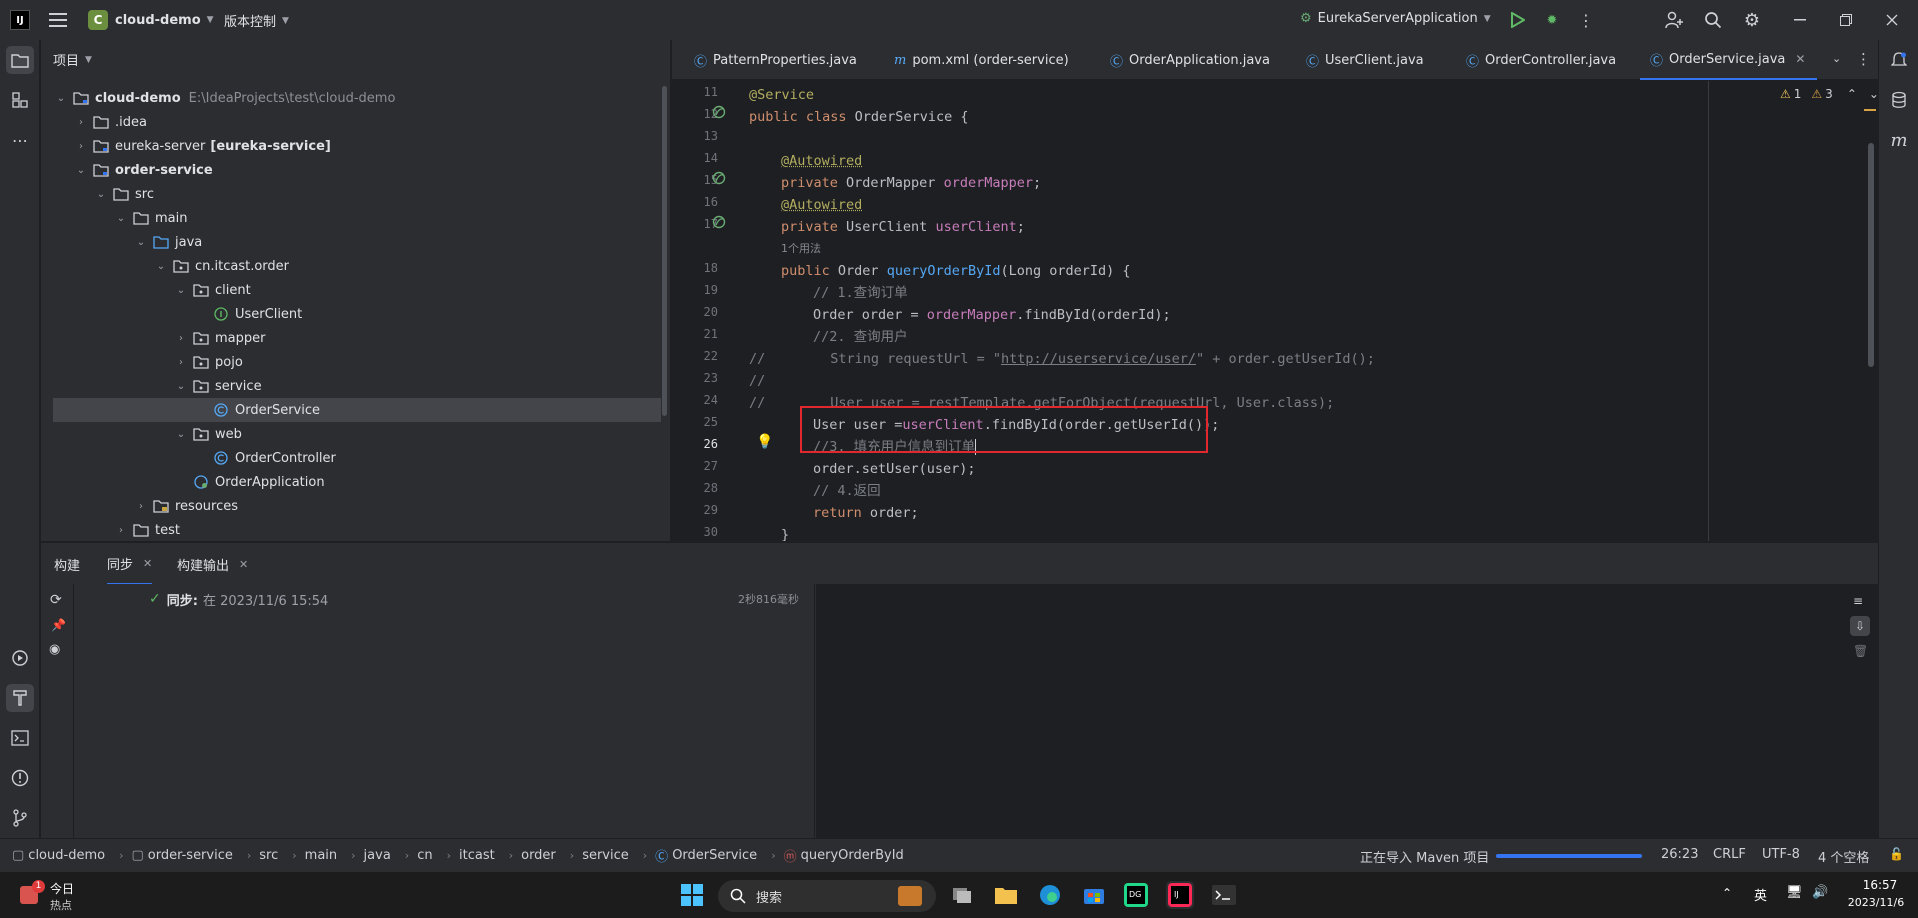 The width and height of the screenshot is (1918, 918). What do you see at coordinates (351, 194) in the screenshot?
I see `tree-node-src: ⌄ src` at bounding box center [351, 194].